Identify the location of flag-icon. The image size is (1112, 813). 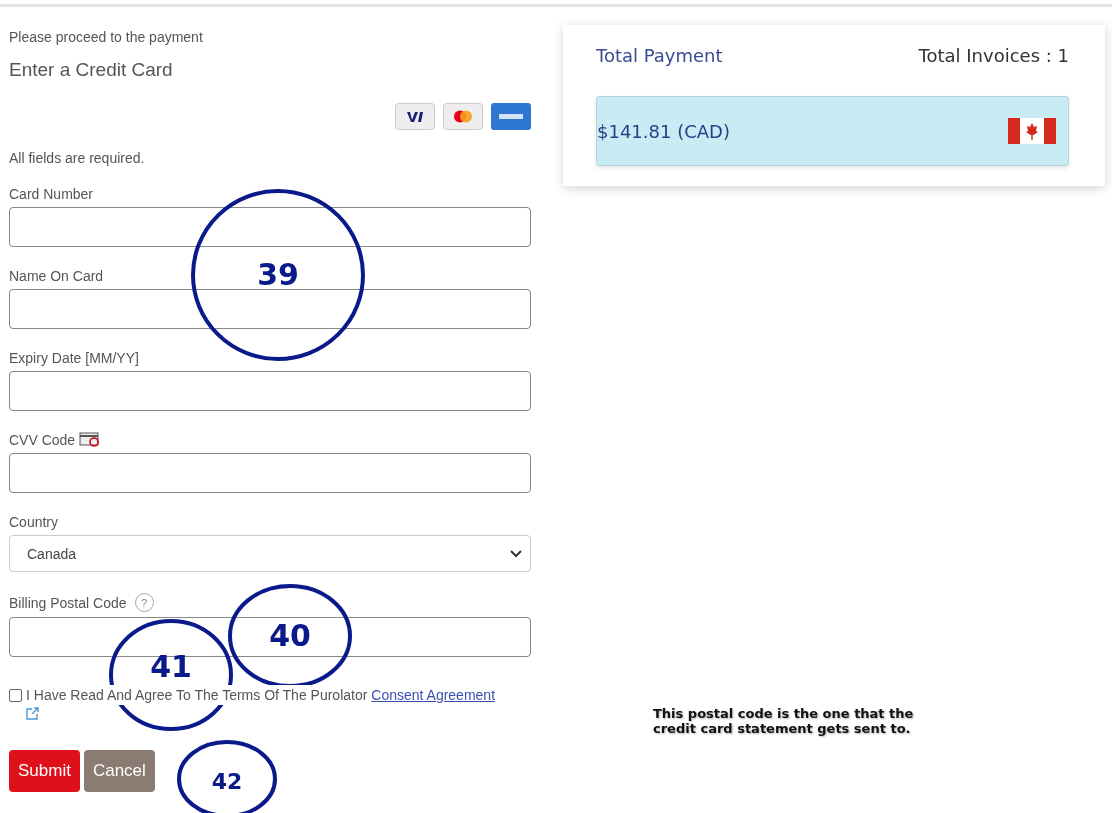
(1032, 131).